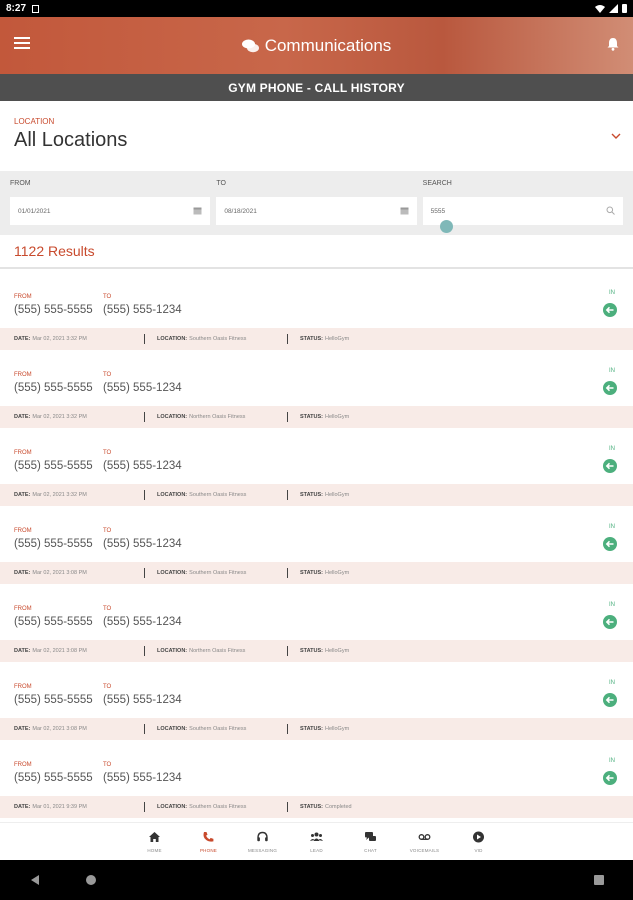 This screenshot has height=900, width=633. Describe the element at coordinates (110, 211) in the screenshot. I see `from-date-input: 01/01/2021` at that location.